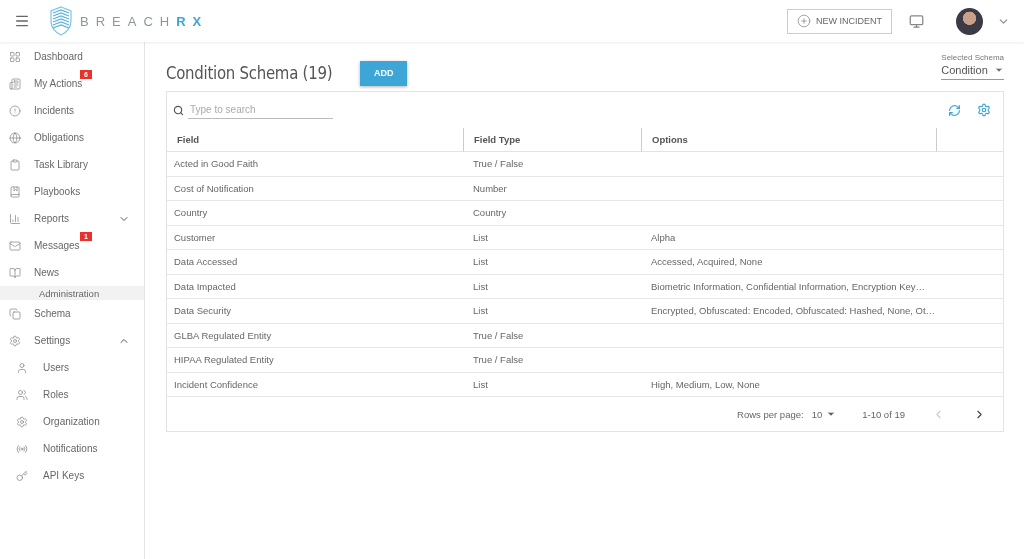 The width and height of the screenshot is (1024, 559). What do you see at coordinates (46, 272) in the screenshot?
I see `nav-label: News` at bounding box center [46, 272].